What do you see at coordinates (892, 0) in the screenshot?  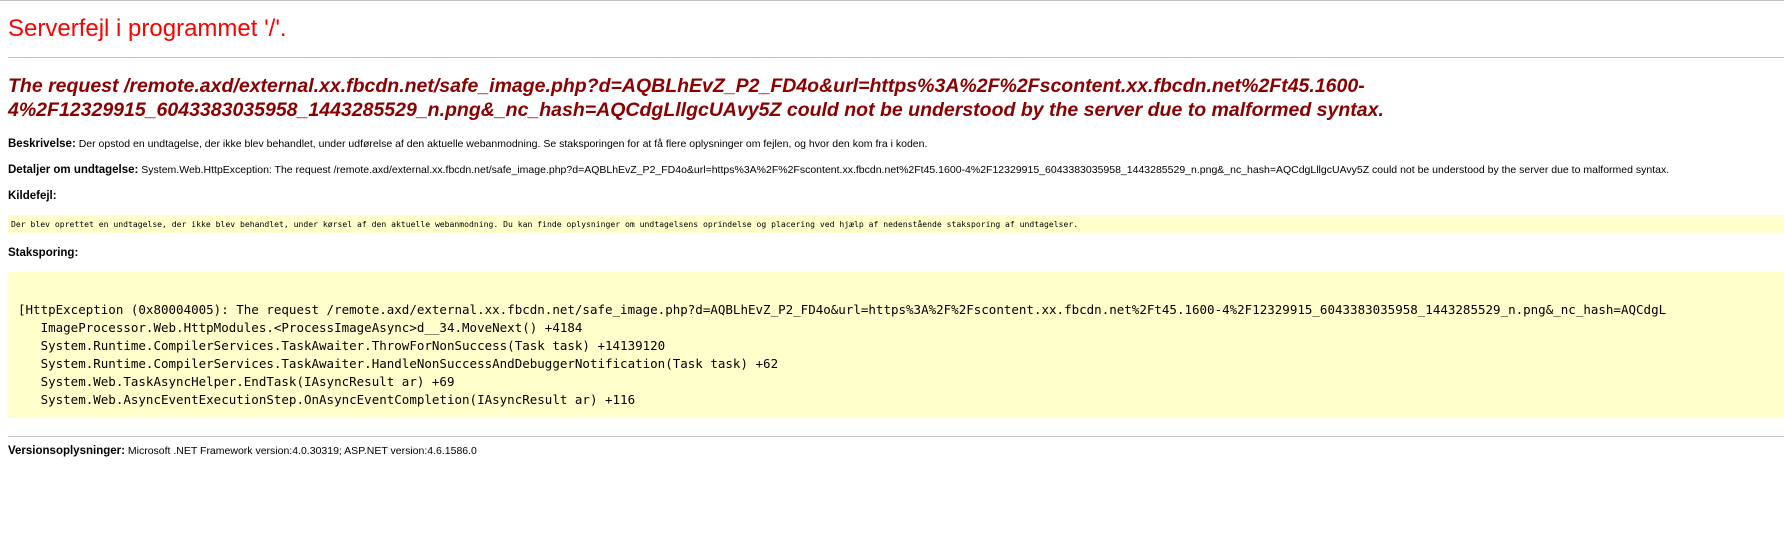 I see `top-divider` at bounding box center [892, 0].